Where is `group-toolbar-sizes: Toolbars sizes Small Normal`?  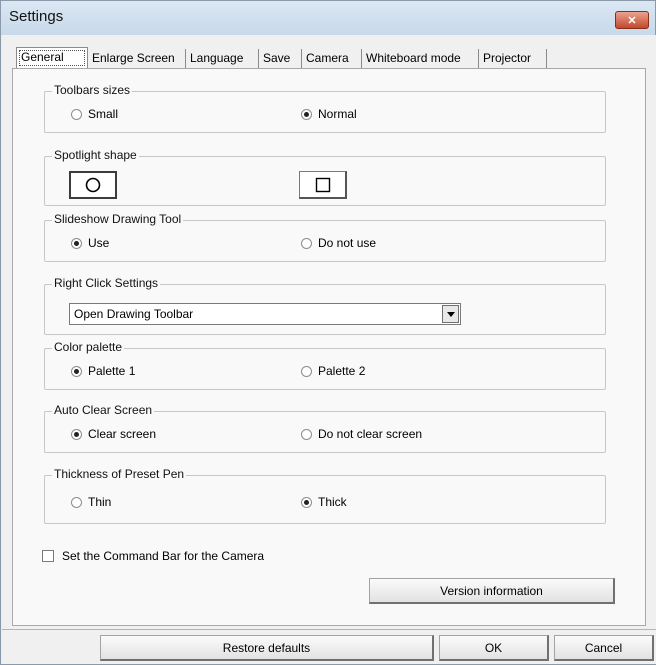
group-toolbar-sizes: Toolbars sizes Small Normal is located at coordinates (325, 108).